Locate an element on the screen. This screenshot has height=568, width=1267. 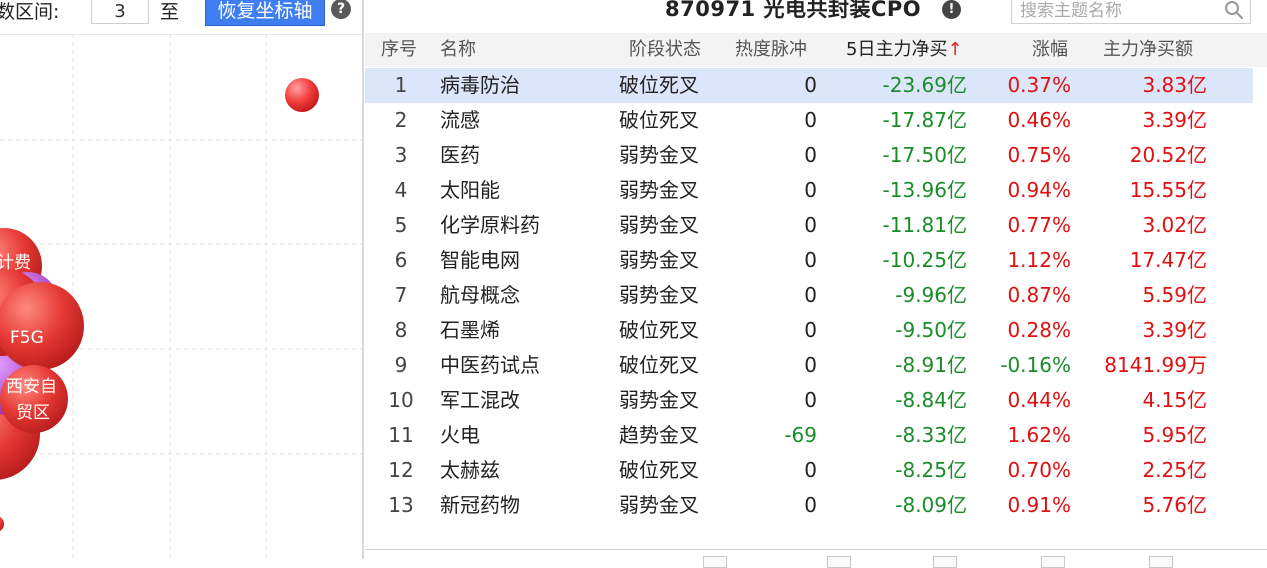
bubble-label: F5G is located at coordinates (27, 338).